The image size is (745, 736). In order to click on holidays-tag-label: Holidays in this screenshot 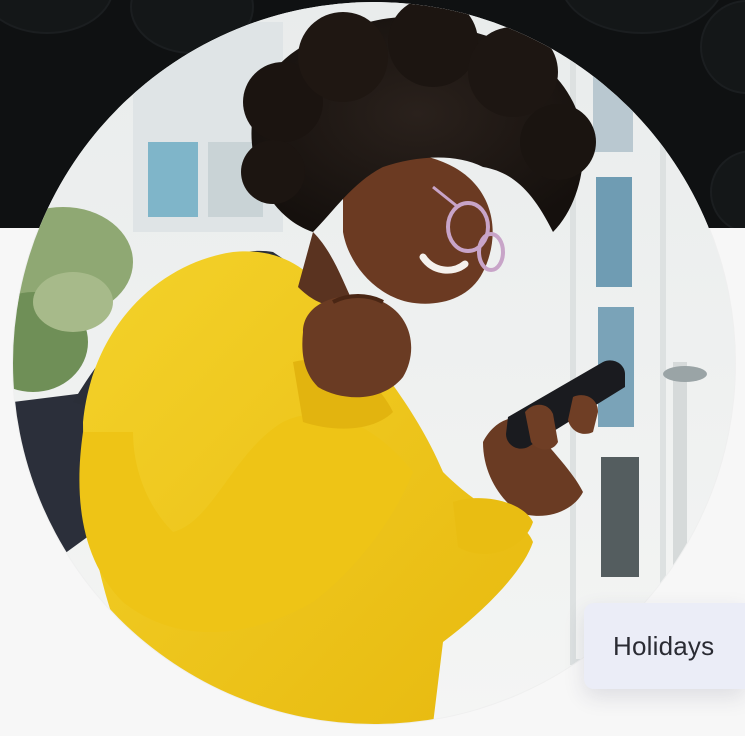, I will do `click(664, 645)`.